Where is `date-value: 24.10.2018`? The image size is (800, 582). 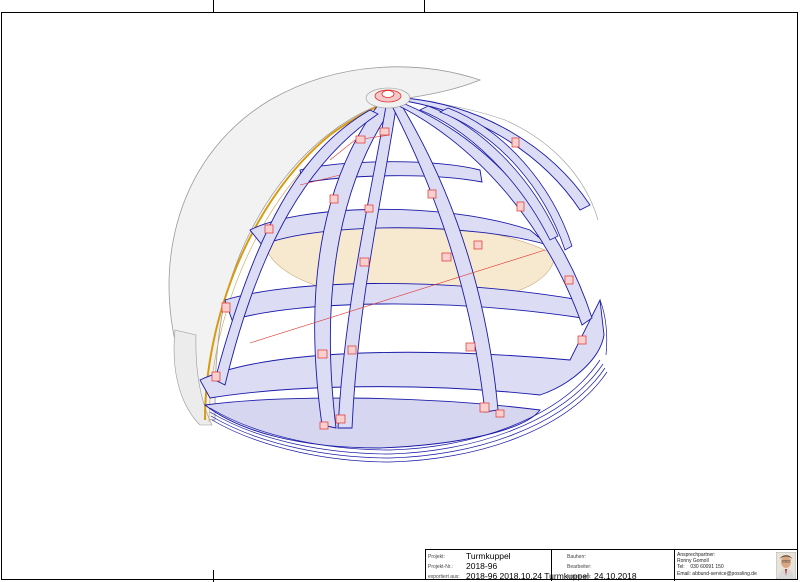 date-value: 24.10.2018 is located at coordinates (615, 576).